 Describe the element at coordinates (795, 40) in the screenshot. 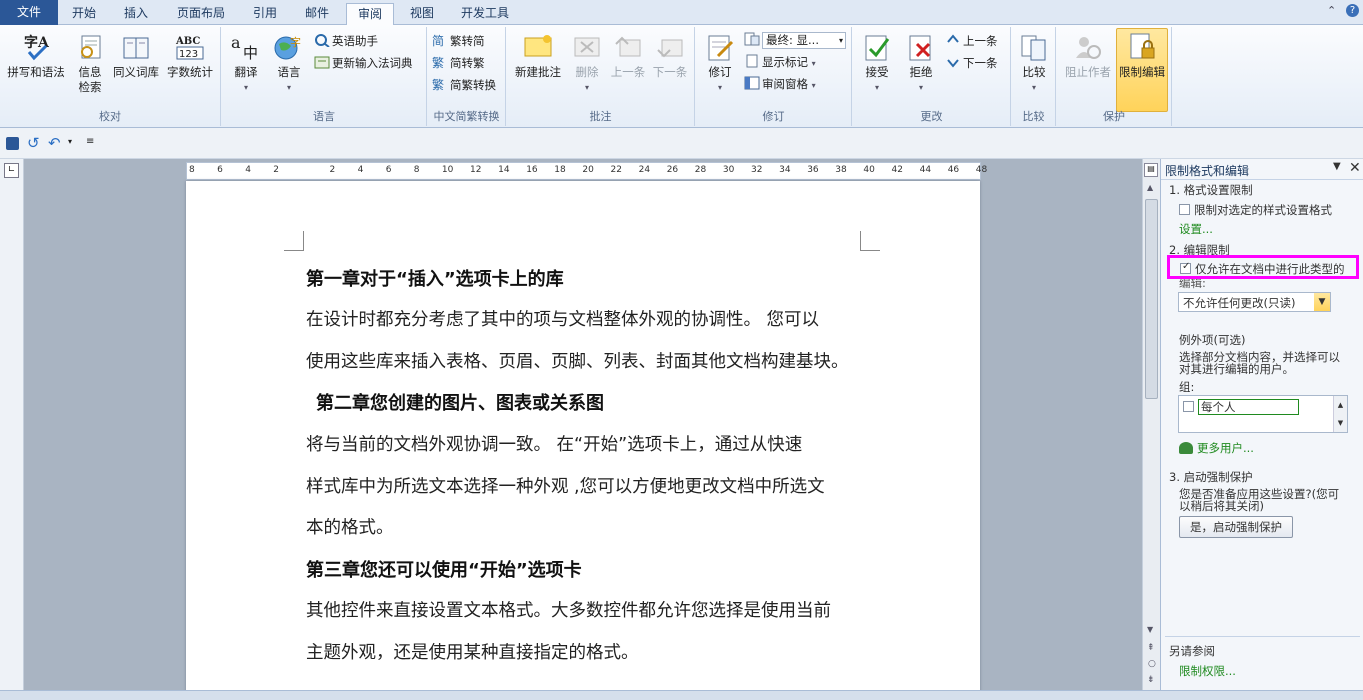

I see `display-for-review-dropdown: 最终: 显... ▾` at that location.